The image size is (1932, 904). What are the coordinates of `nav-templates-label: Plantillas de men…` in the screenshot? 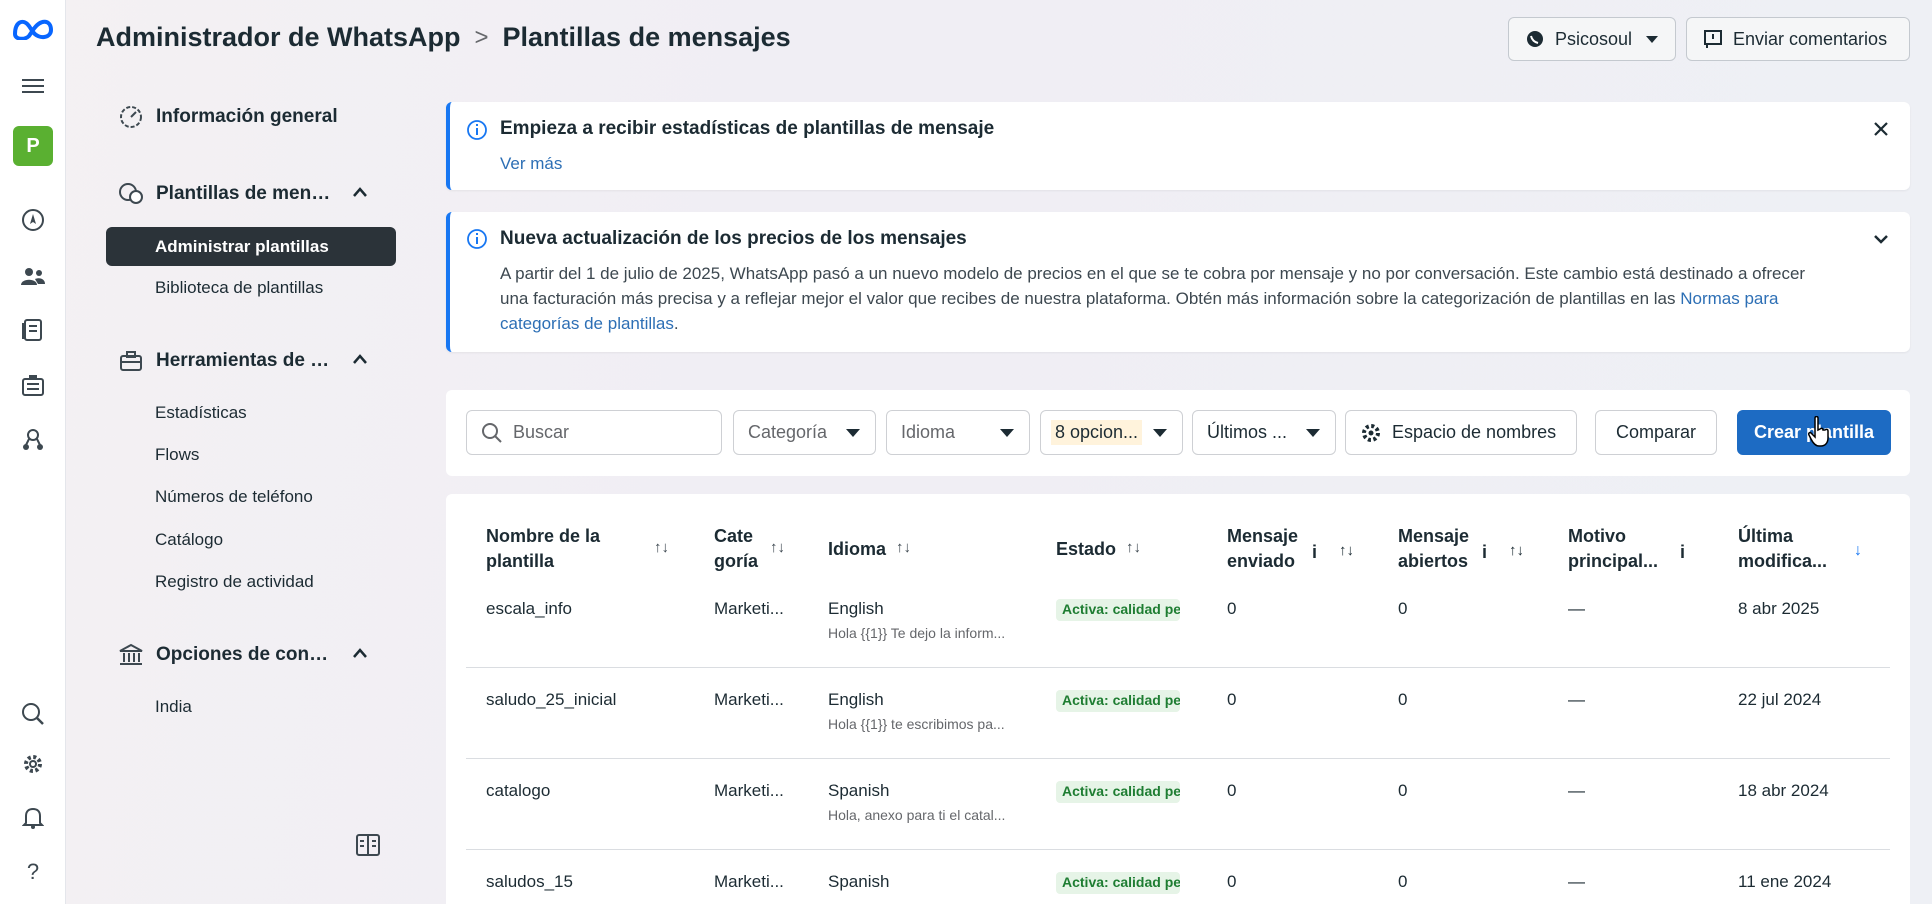 It's located at (243, 193).